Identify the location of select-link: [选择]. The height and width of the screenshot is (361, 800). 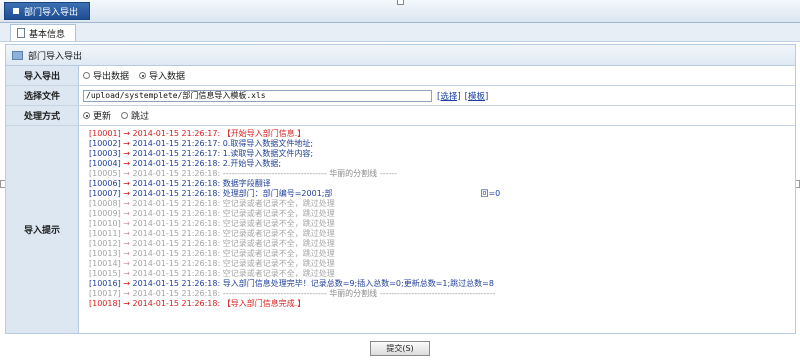
(449, 96).